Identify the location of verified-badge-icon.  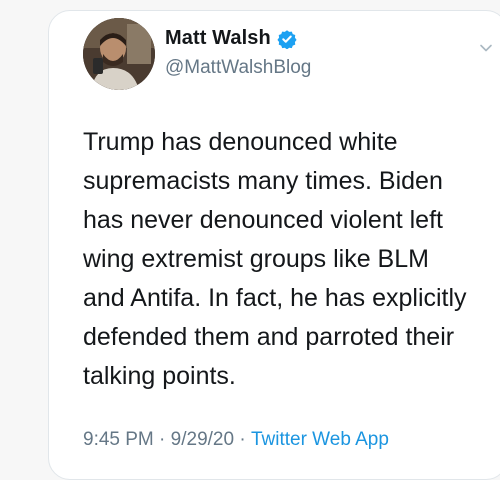
(287, 39).